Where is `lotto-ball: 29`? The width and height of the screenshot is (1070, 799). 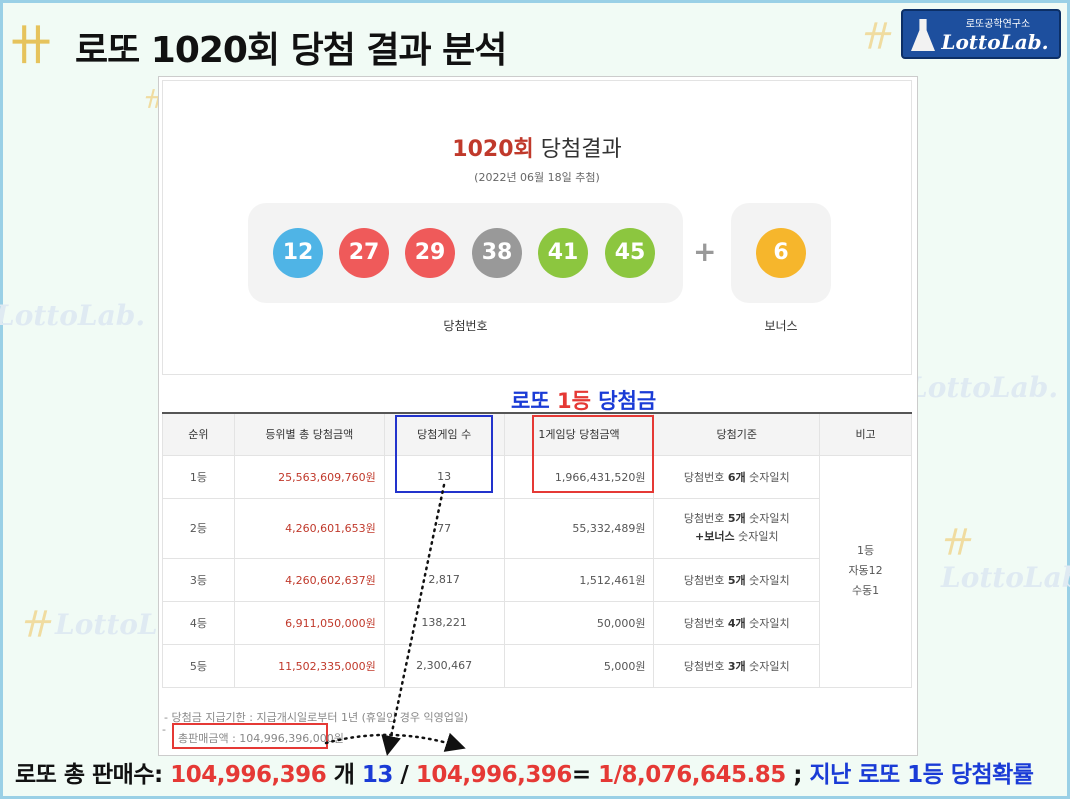
lotto-ball: 29 is located at coordinates (430, 253).